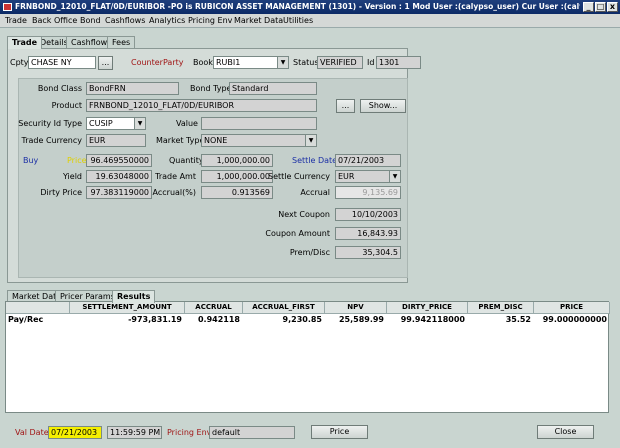 The image size is (620, 448). What do you see at coordinates (259, 123) in the screenshot?
I see `value-field` at bounding box center [259, 123].